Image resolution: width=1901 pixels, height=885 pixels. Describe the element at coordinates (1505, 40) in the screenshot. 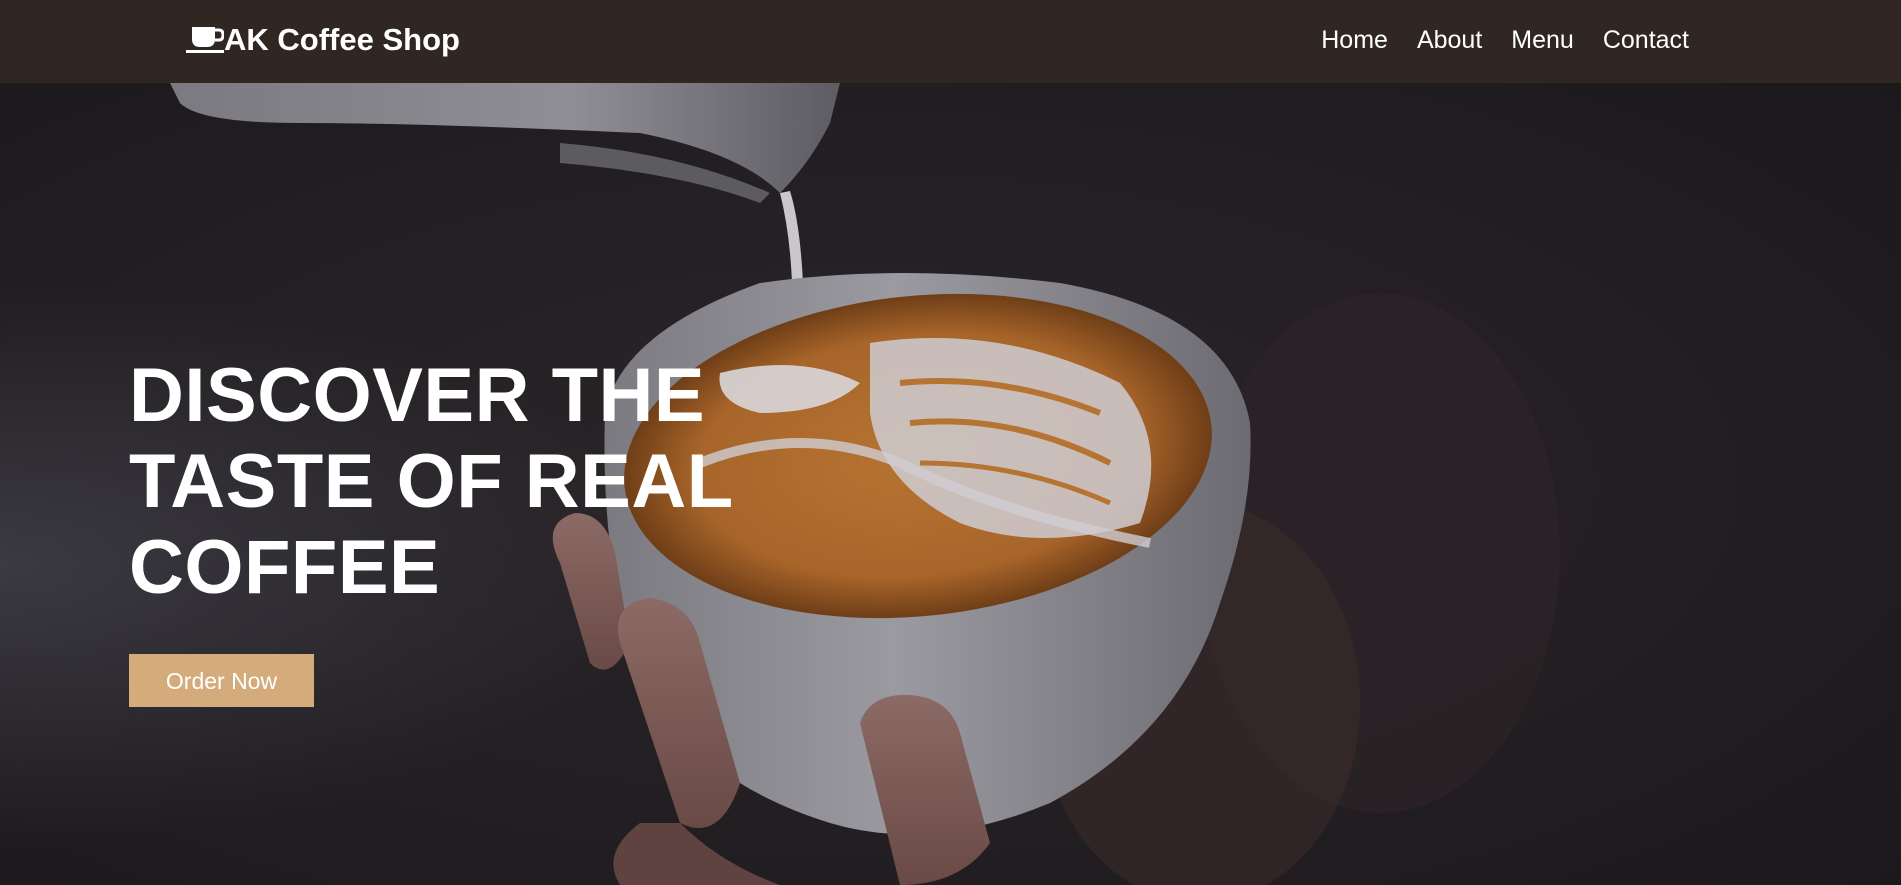

I see `main-nav: Home About Menu Contact` at that location.